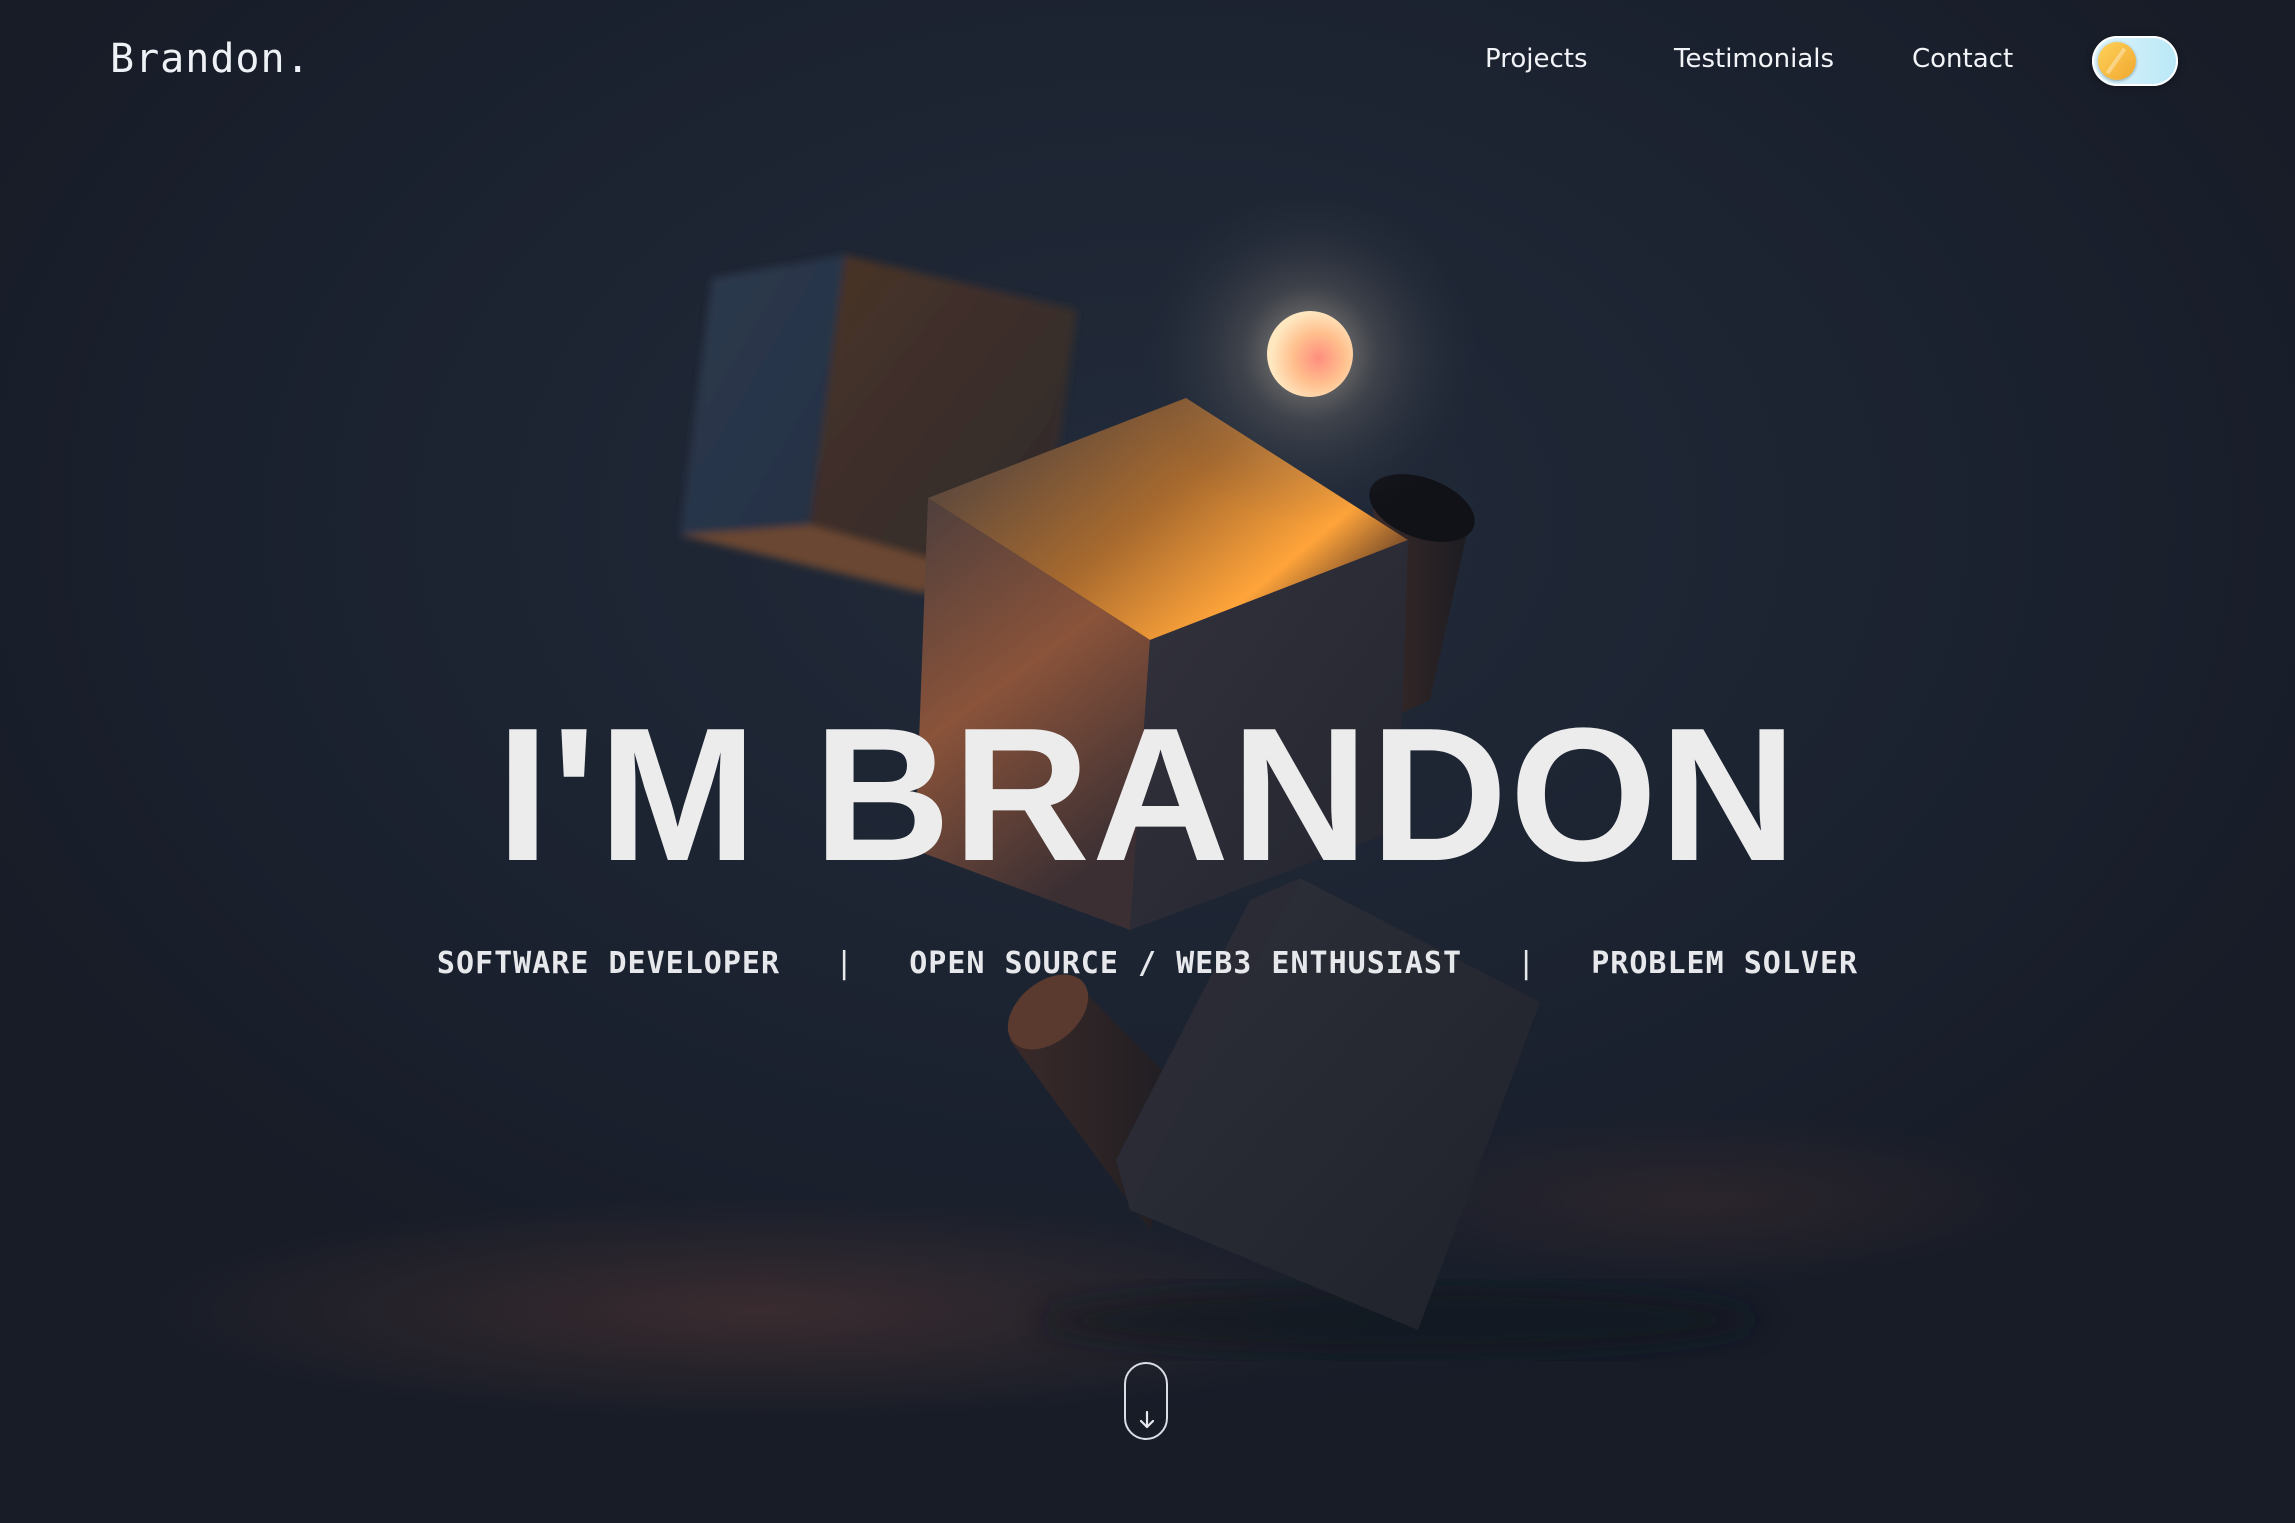  I want to click on cylinder-right, so click(1422, 594).